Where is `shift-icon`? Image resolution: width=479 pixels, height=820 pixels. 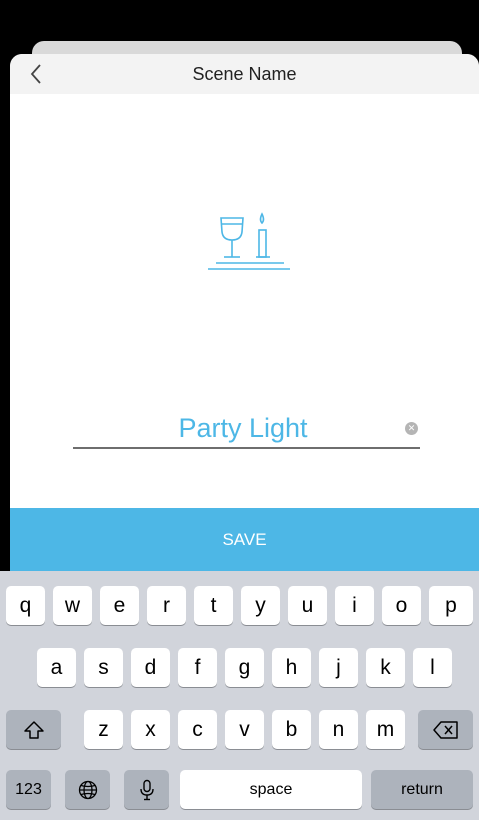 shift-icon is located at coordinates (33, 729).